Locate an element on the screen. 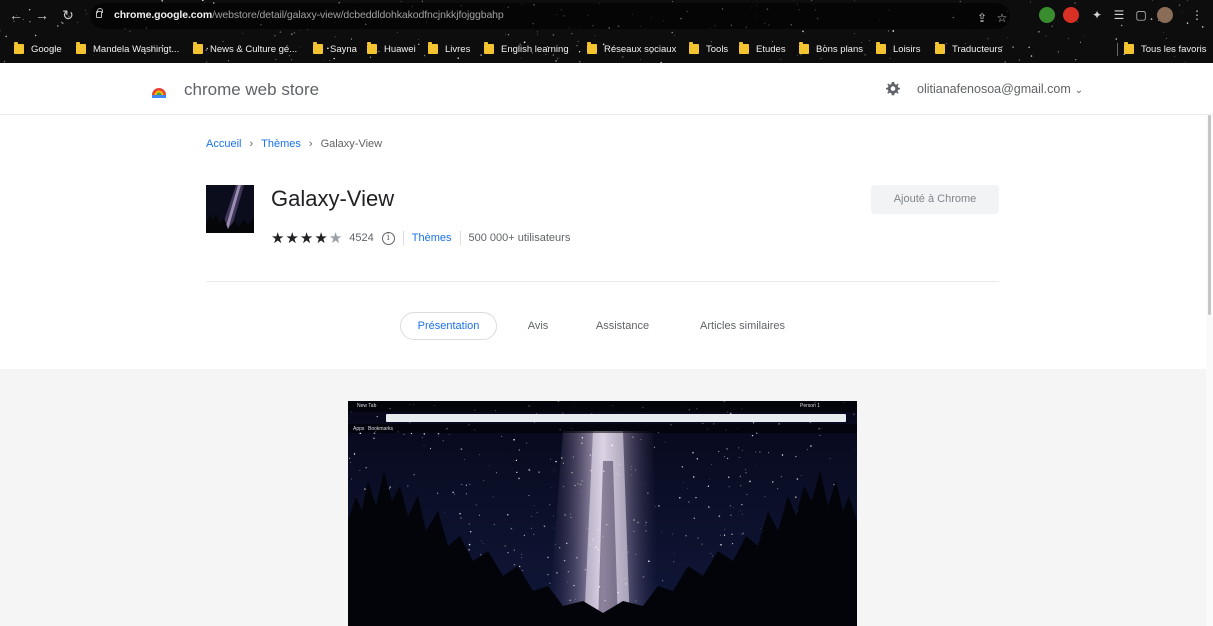 The height and width of the screenshot is (626, 1213). bookmark-label: Google is located at coordinates (46, 49).